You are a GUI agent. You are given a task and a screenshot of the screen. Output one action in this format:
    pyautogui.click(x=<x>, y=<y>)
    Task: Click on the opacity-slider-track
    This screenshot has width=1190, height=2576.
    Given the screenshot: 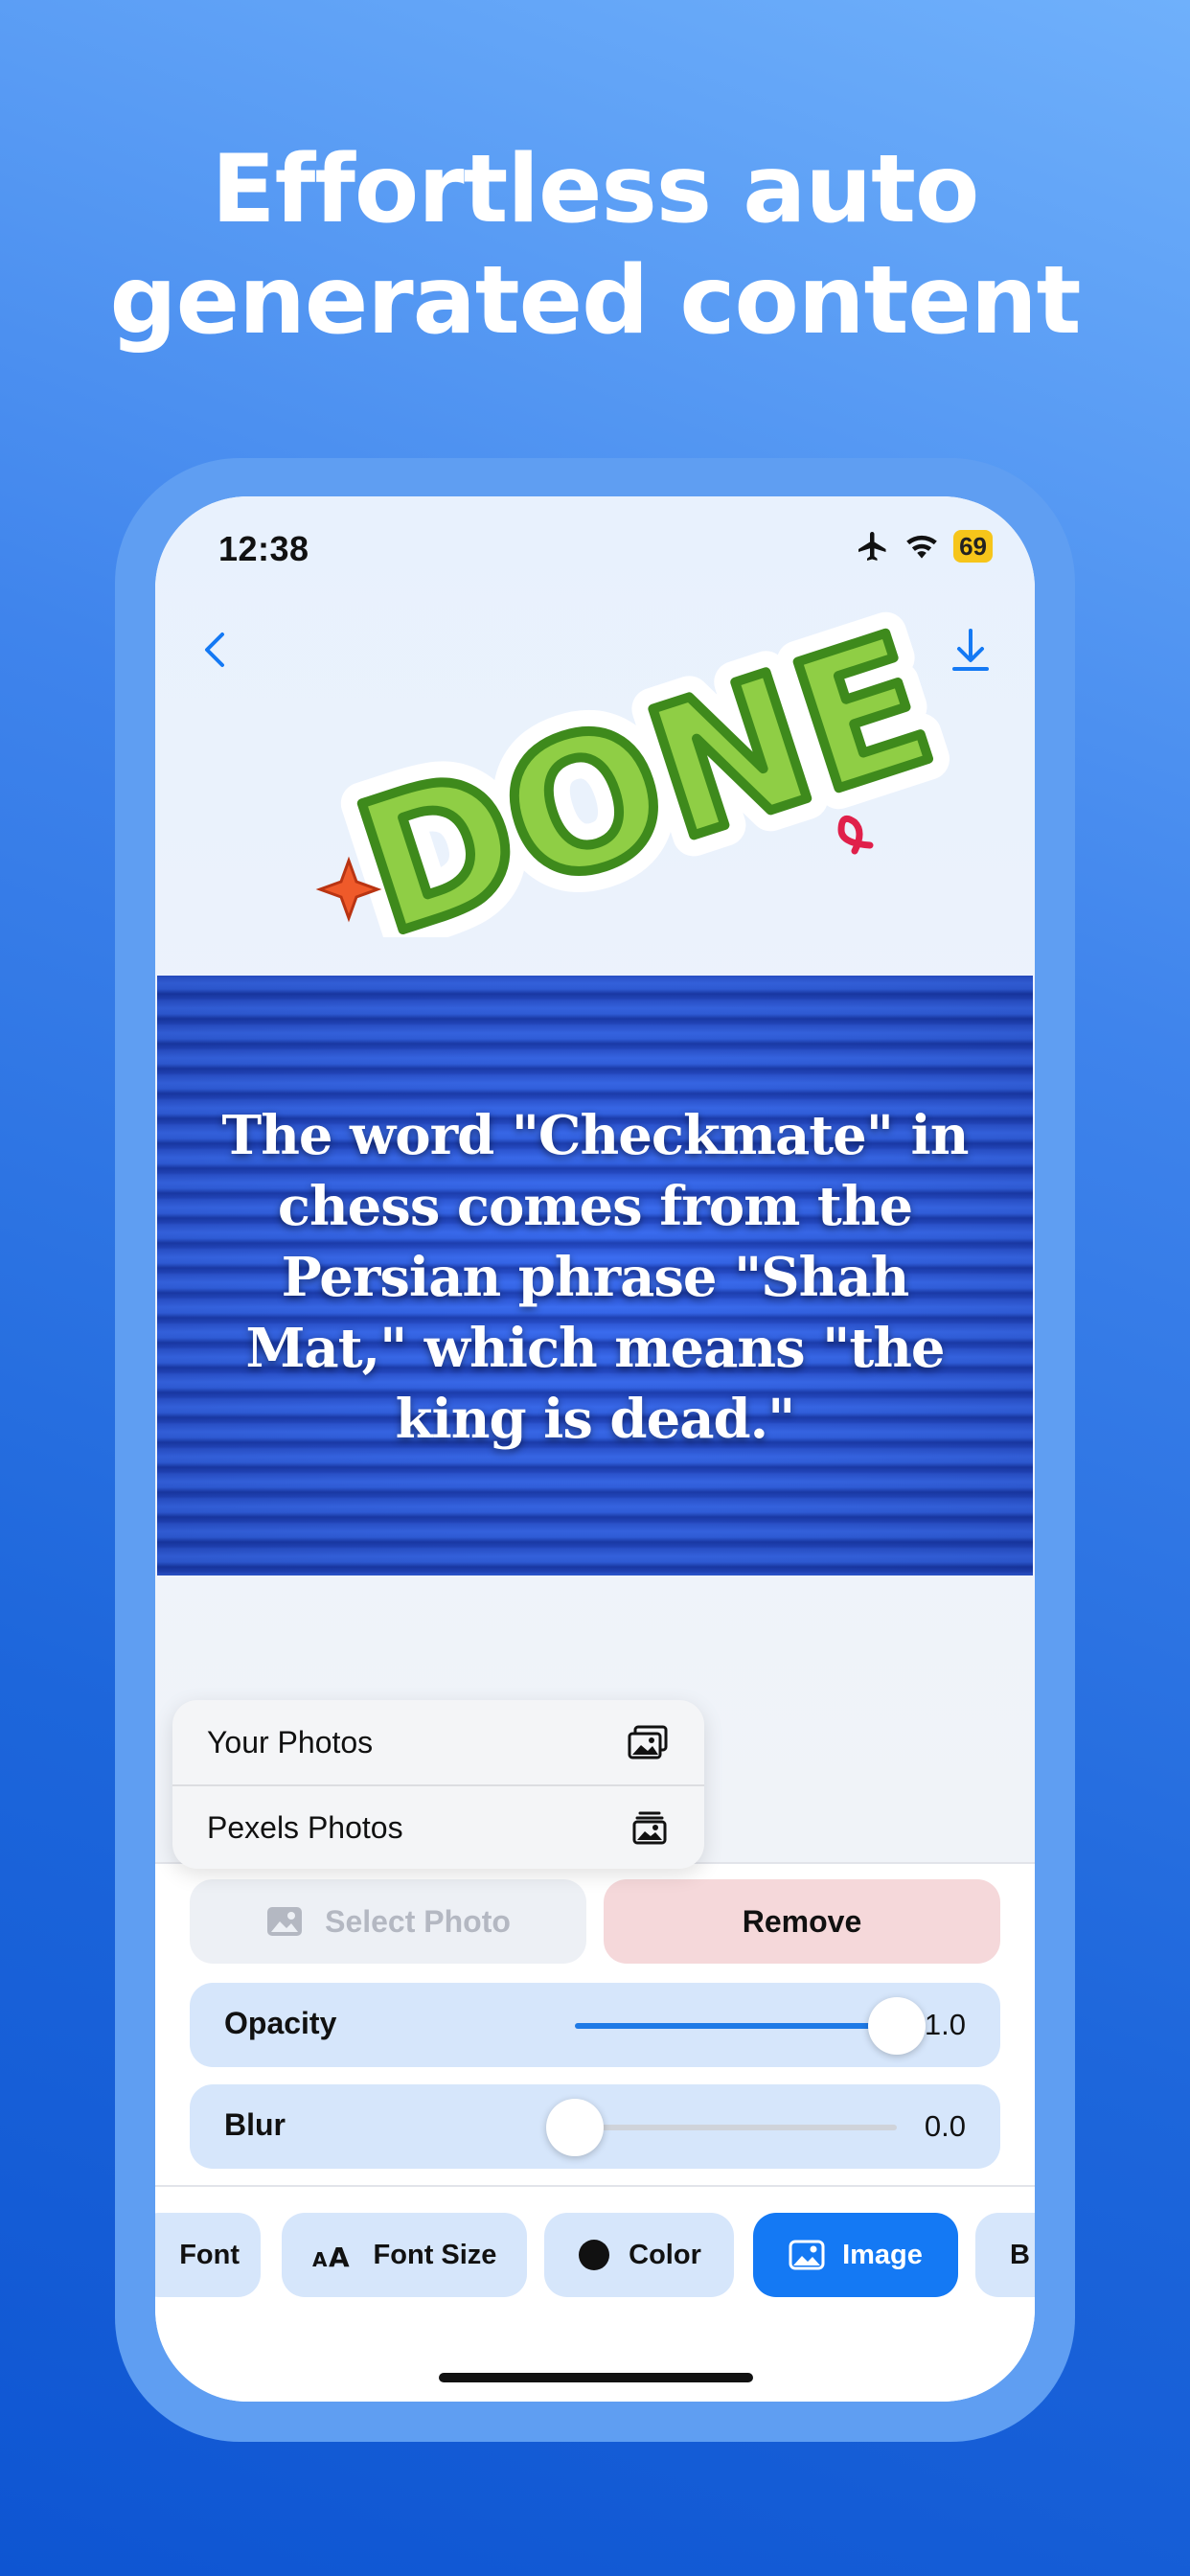 What is the action you would take?
    pyautogui.click(x=736, y=2026)
    